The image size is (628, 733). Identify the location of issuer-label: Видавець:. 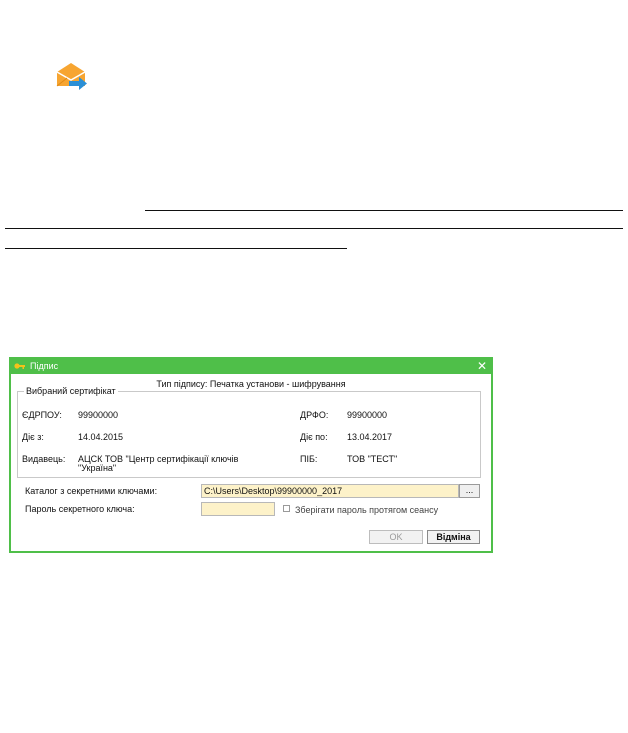
(44, 459).